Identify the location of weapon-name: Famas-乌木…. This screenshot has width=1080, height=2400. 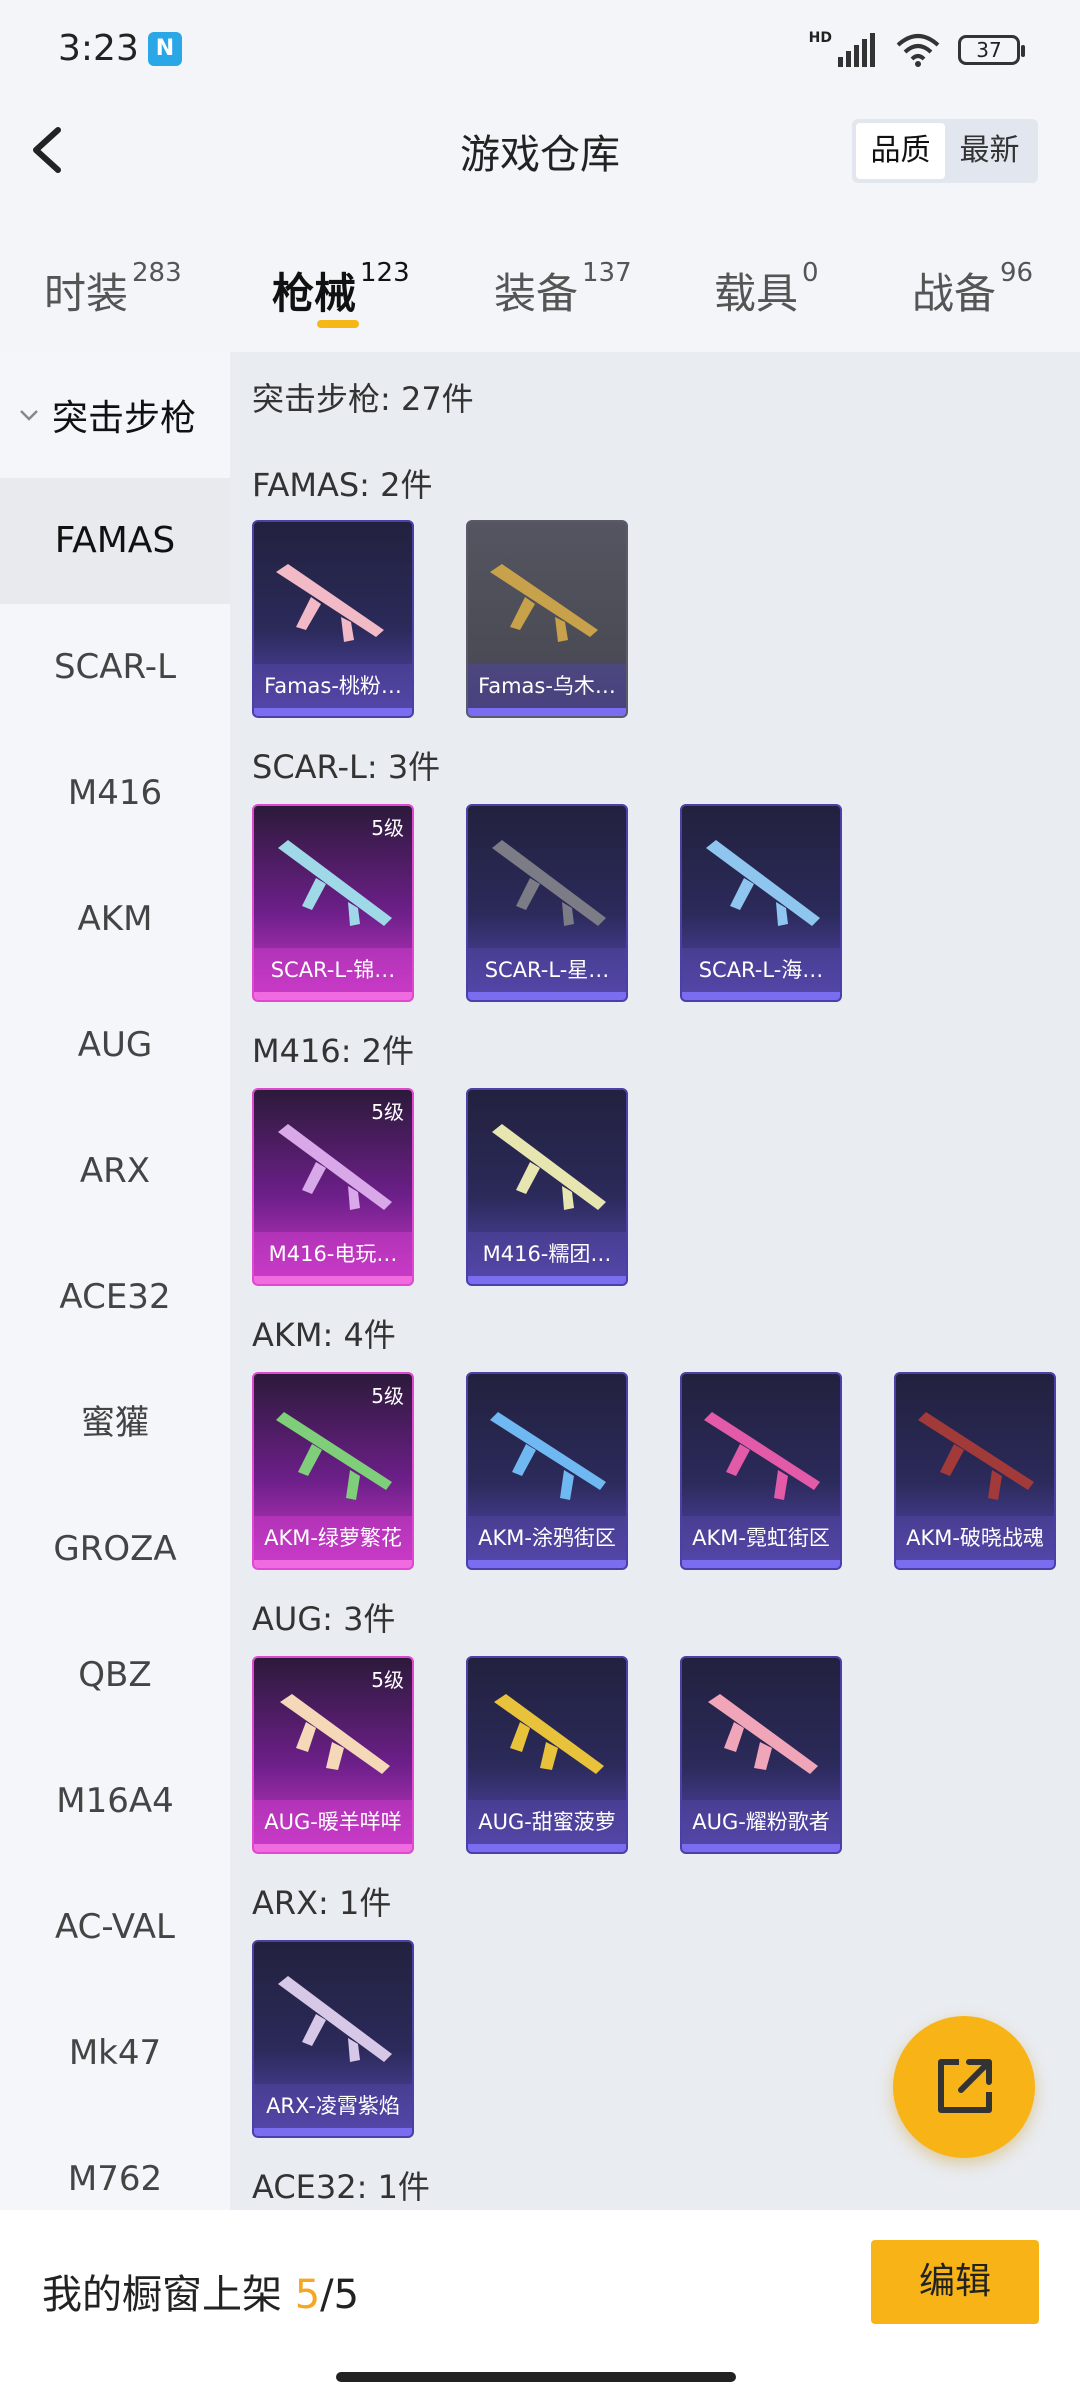
(547, 686).